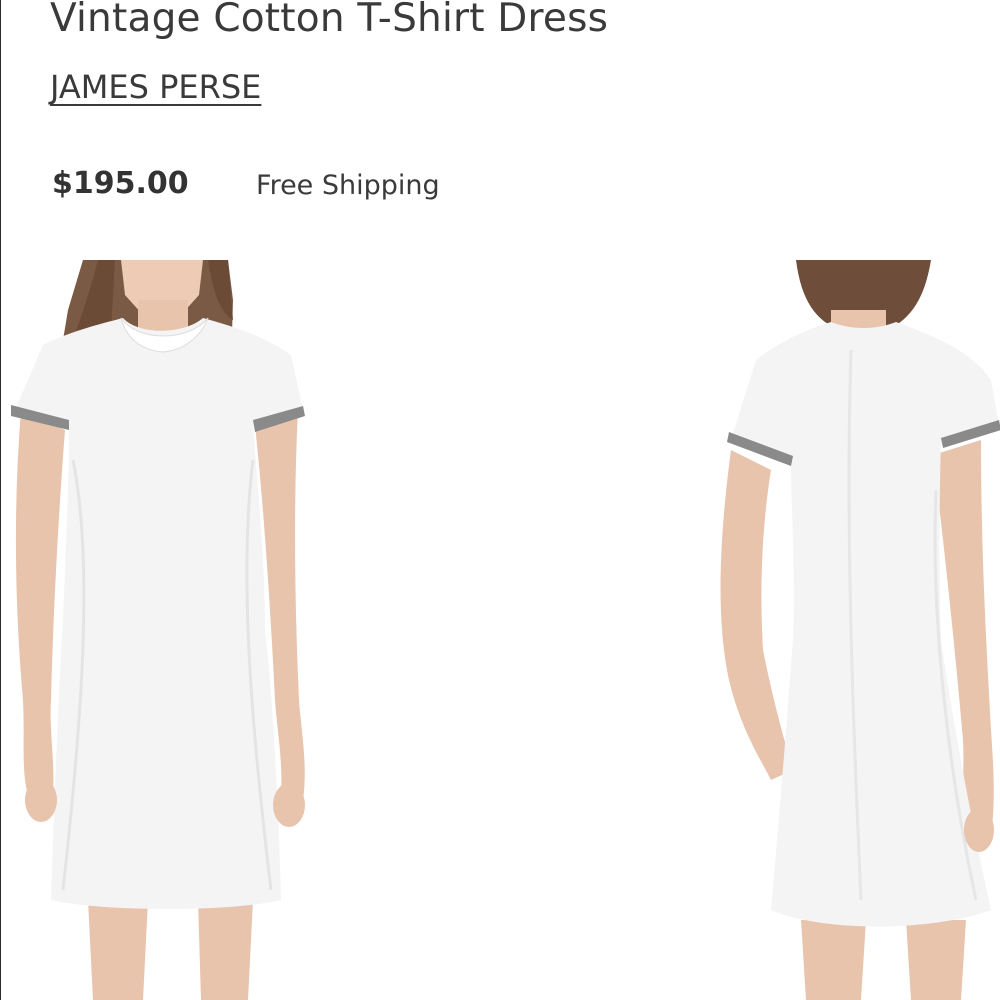  I want to click on brand-link: JAMES PERSE, so click(155, 87).